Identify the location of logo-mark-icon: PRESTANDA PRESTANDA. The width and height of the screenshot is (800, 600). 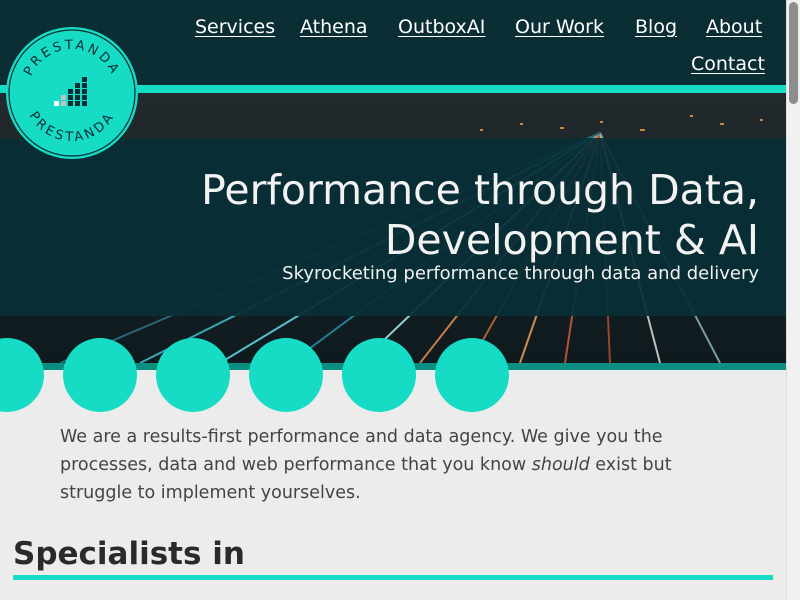
(72, 93).